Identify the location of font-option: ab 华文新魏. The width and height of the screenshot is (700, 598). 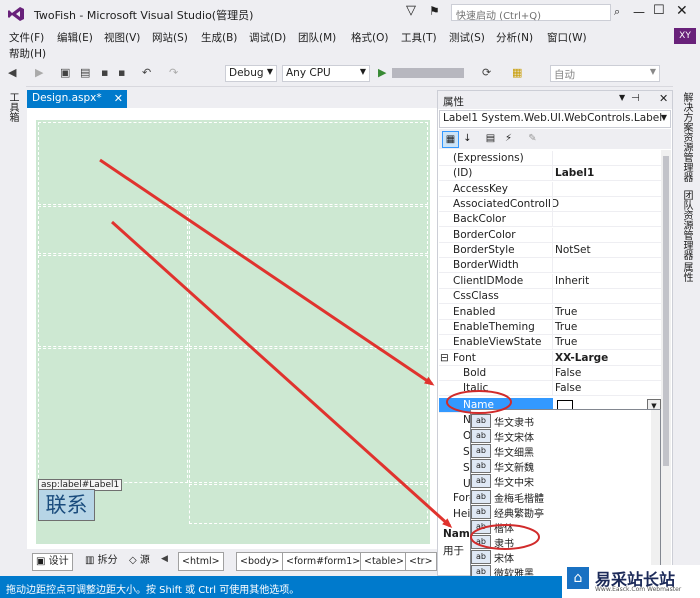
(561, 466).